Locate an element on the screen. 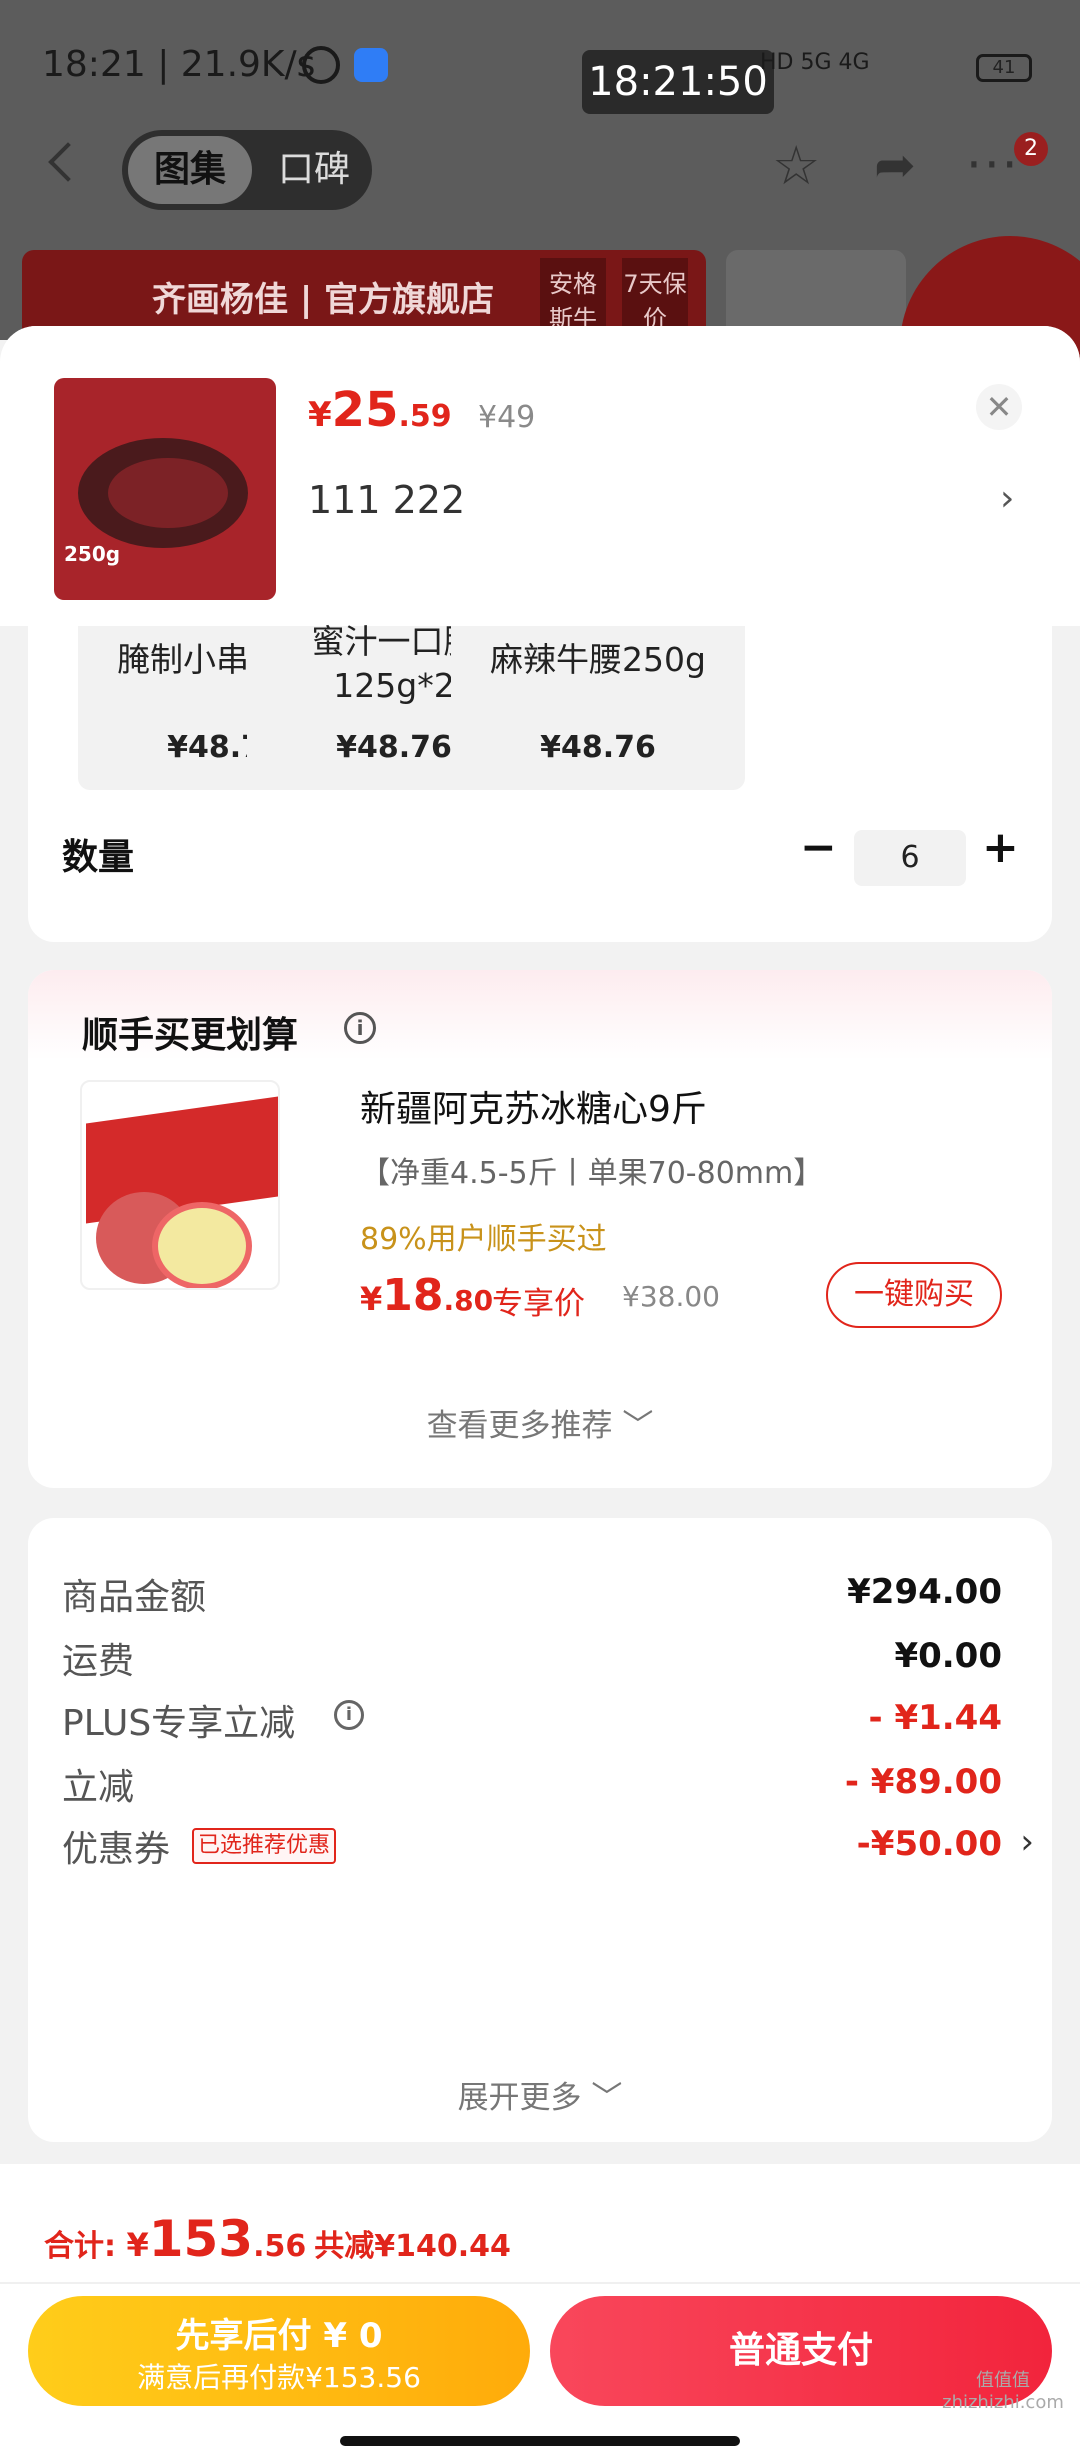  product-original-price: ¥49 is located at coordinates (507, 417).